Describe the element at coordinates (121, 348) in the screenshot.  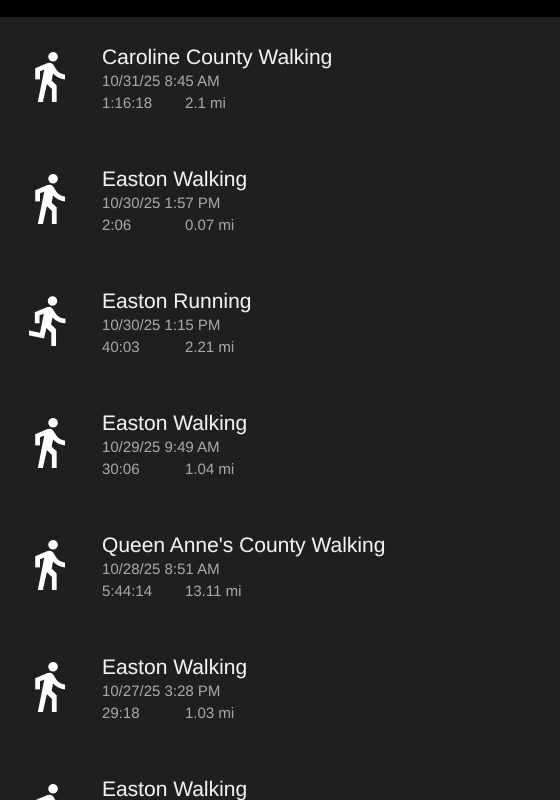
I see `activity-duration: 40:03` at that location.